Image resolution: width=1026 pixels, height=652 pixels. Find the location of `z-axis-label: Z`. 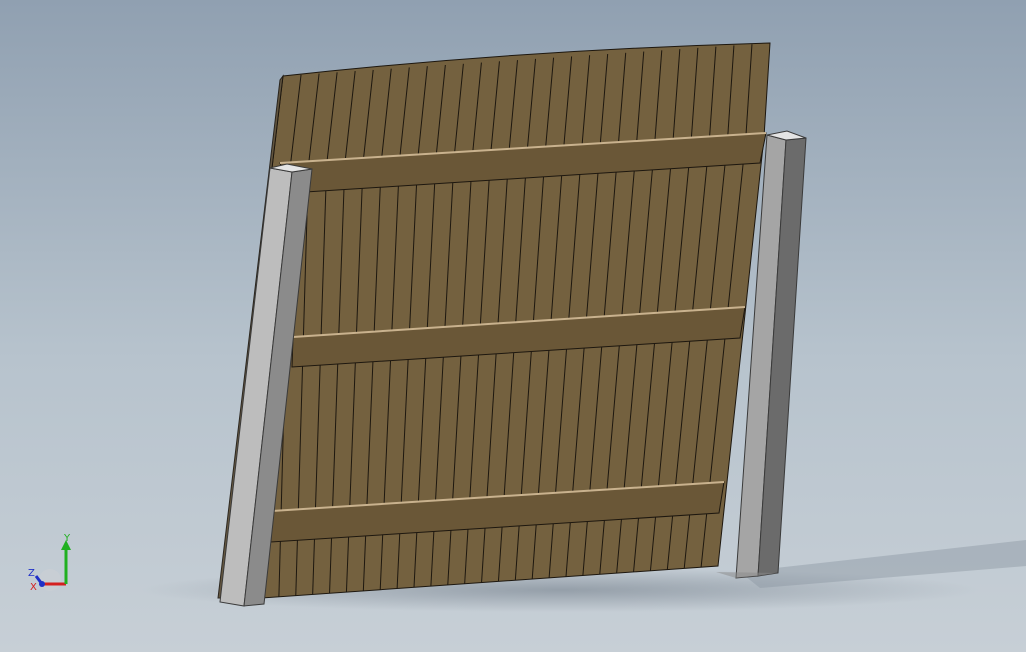

z-axis-label: Z is located at coordinates (31, 573).